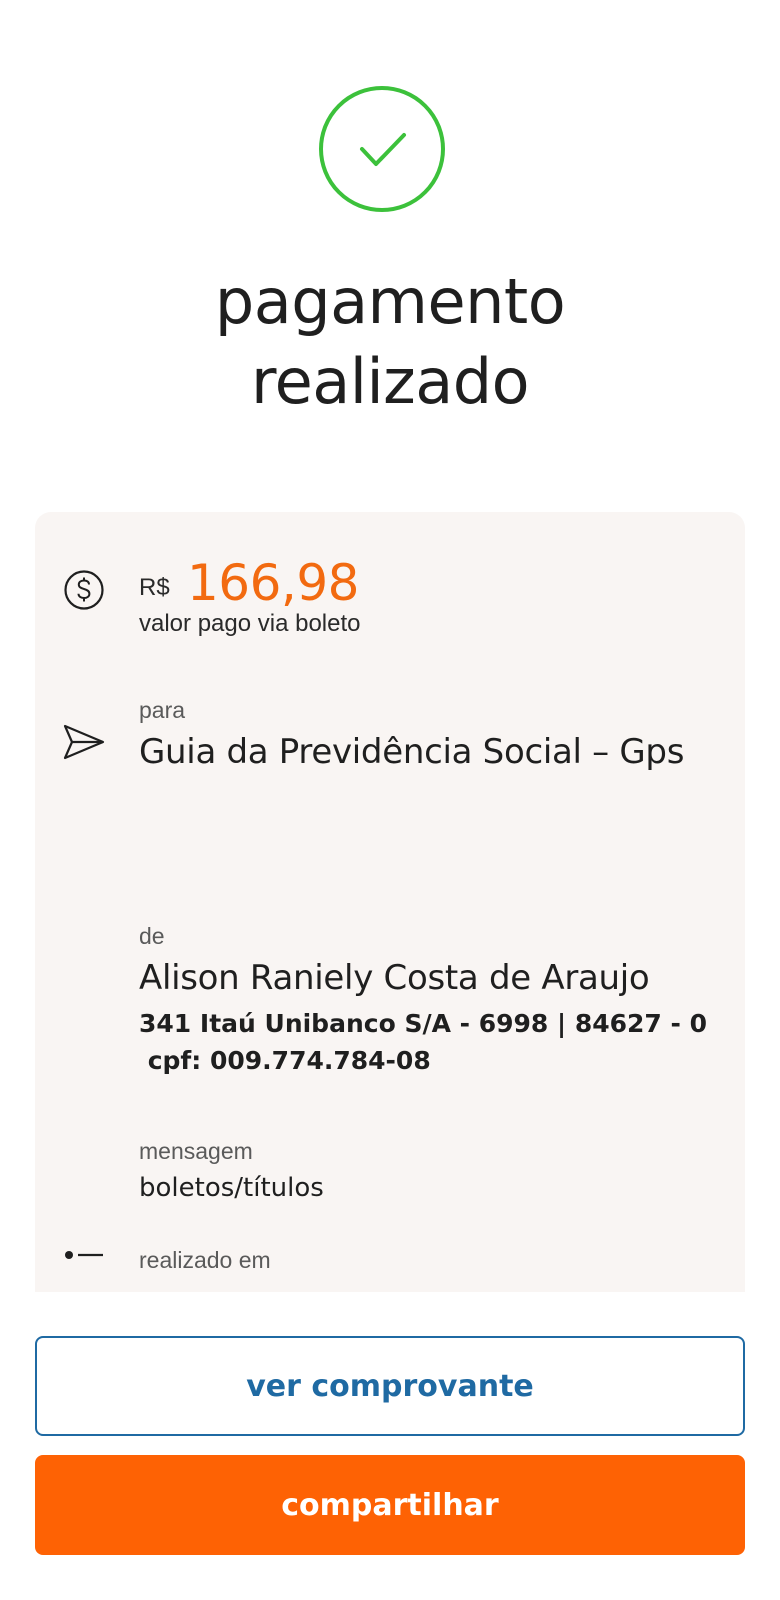 This screenshot has height=1600, width=780. What do you see at coordinates (162, 710) in the screenshot?
I see `recipient-label: para` at bounding box center [162, 710].